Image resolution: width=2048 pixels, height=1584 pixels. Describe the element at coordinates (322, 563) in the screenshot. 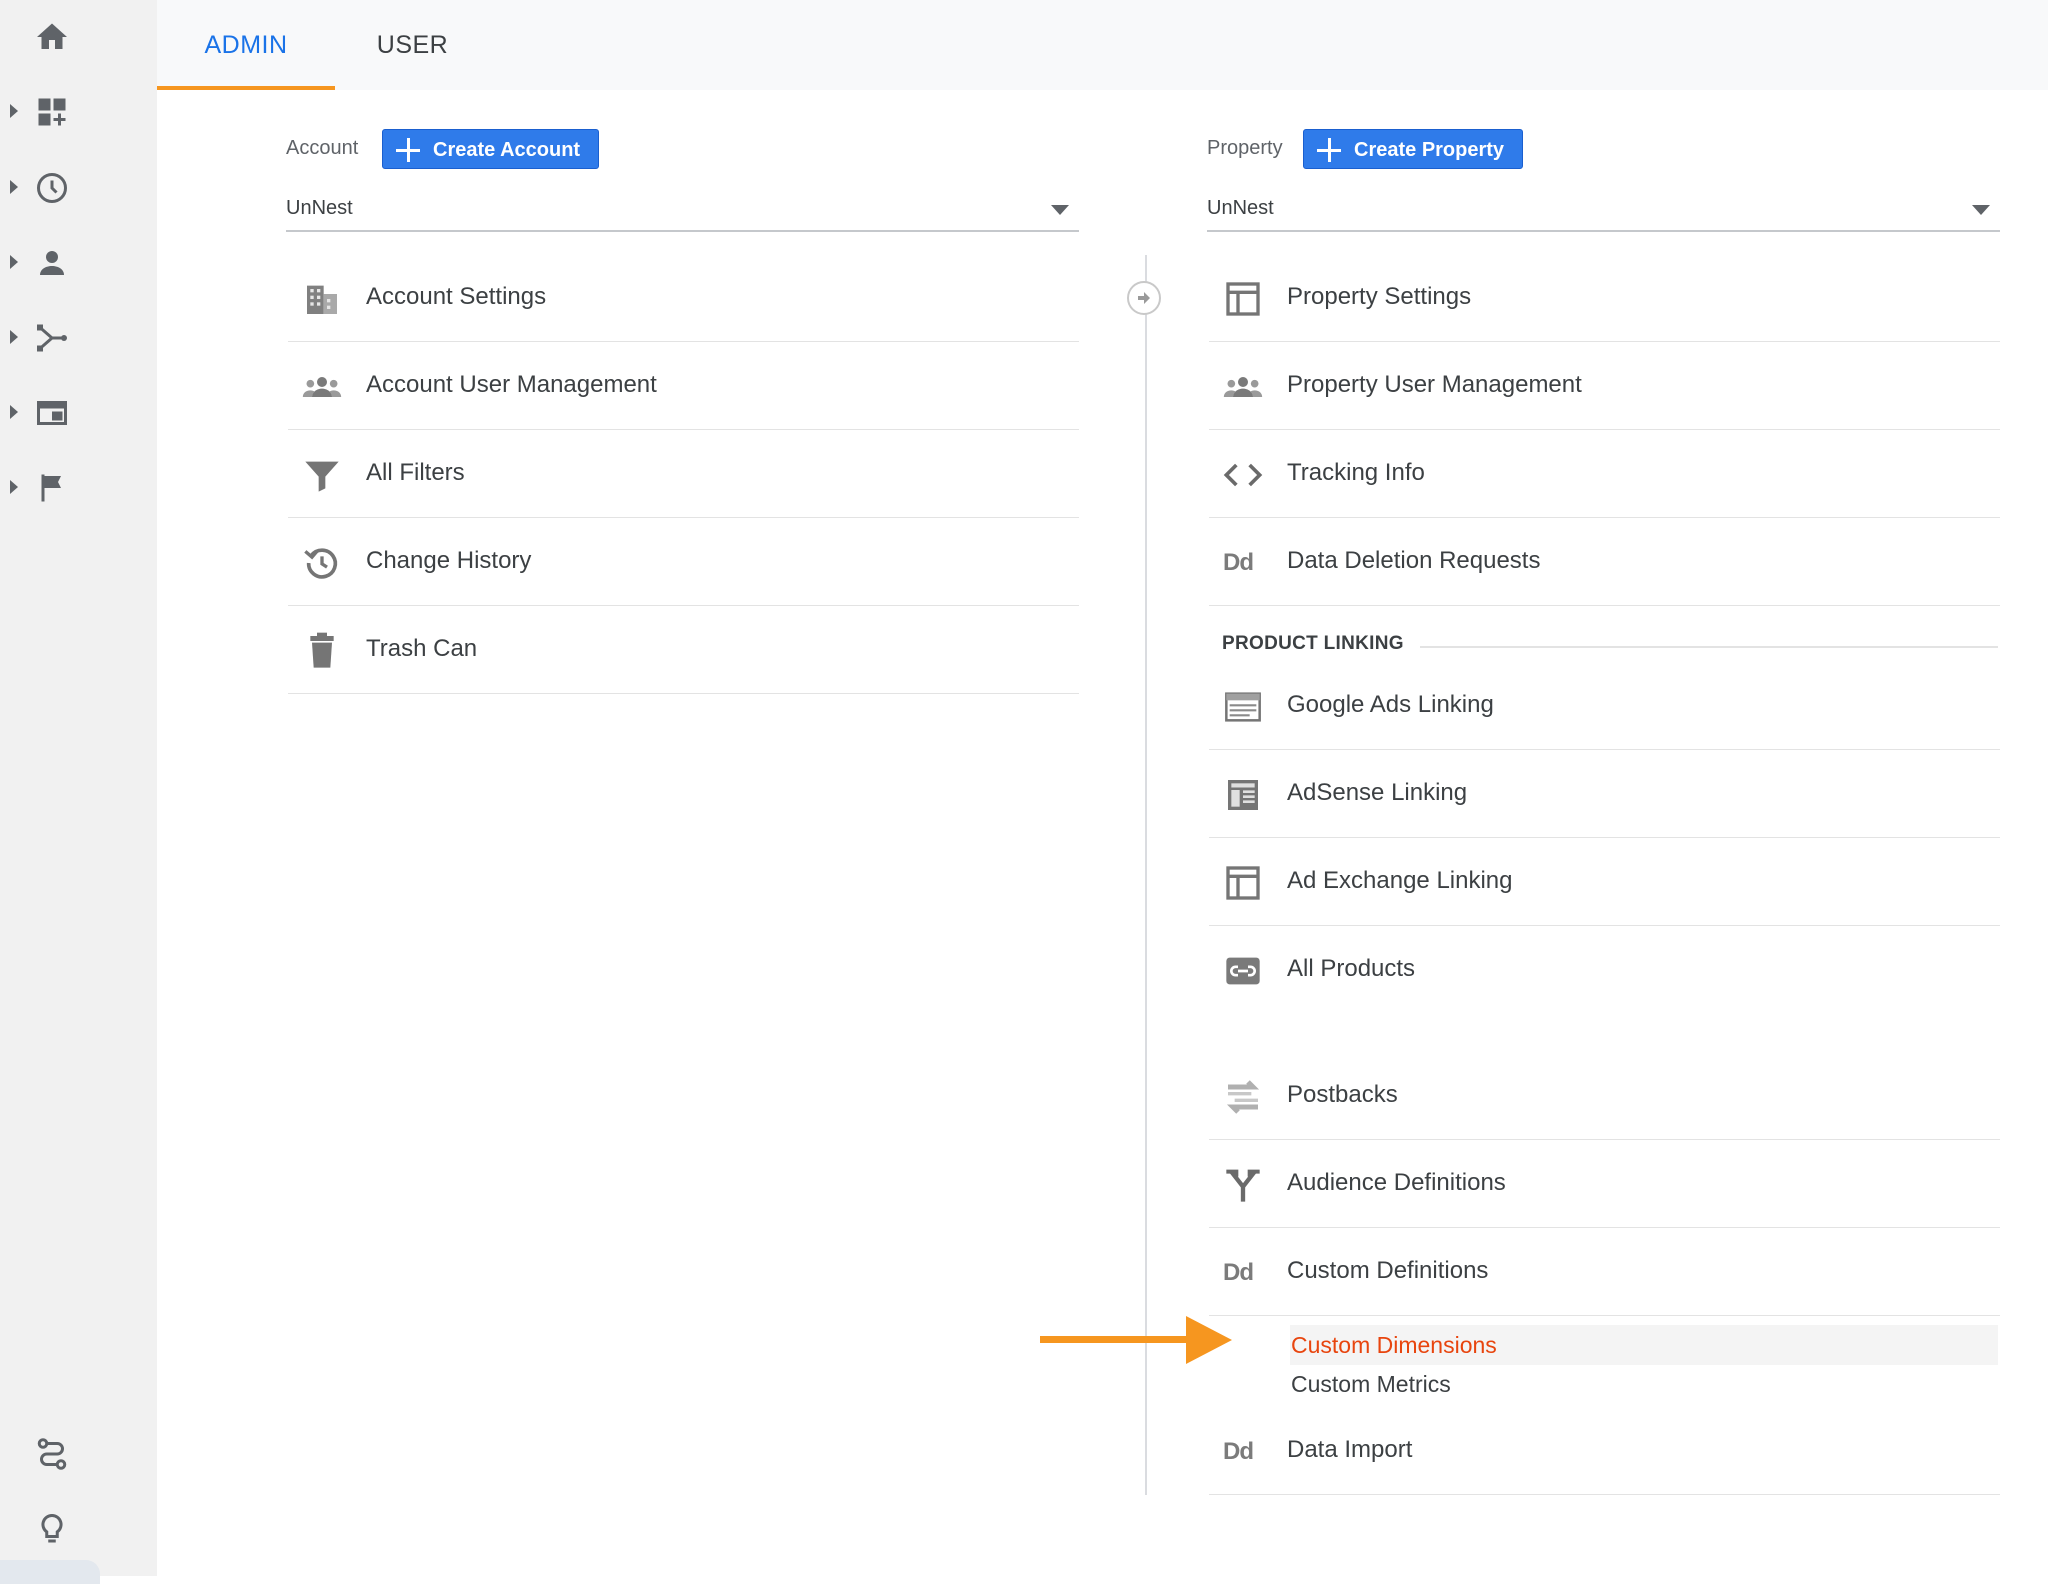

I see `history-icon` at that location.